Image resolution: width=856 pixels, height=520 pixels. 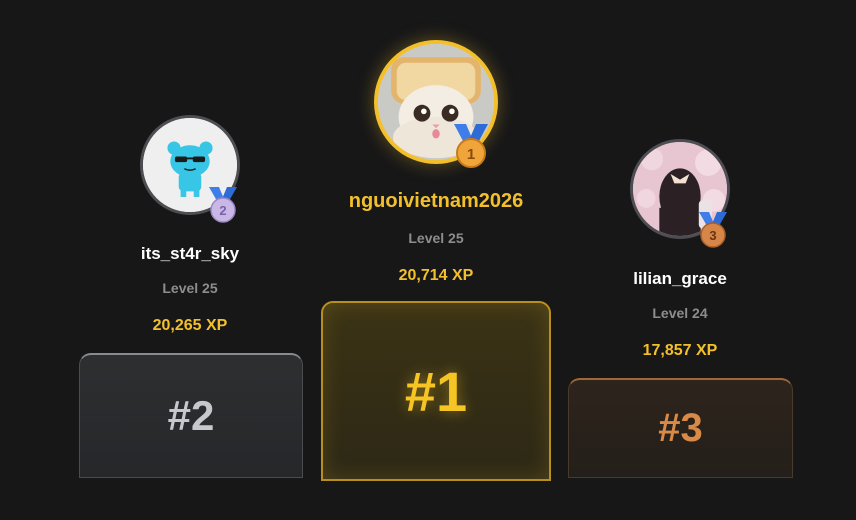 I want to click on level-third-place: Level 24, so click(x=680, y=313).